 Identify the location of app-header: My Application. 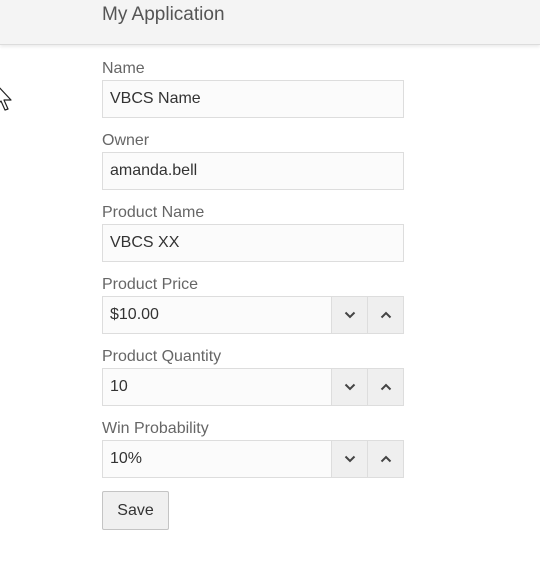
(270, 22).